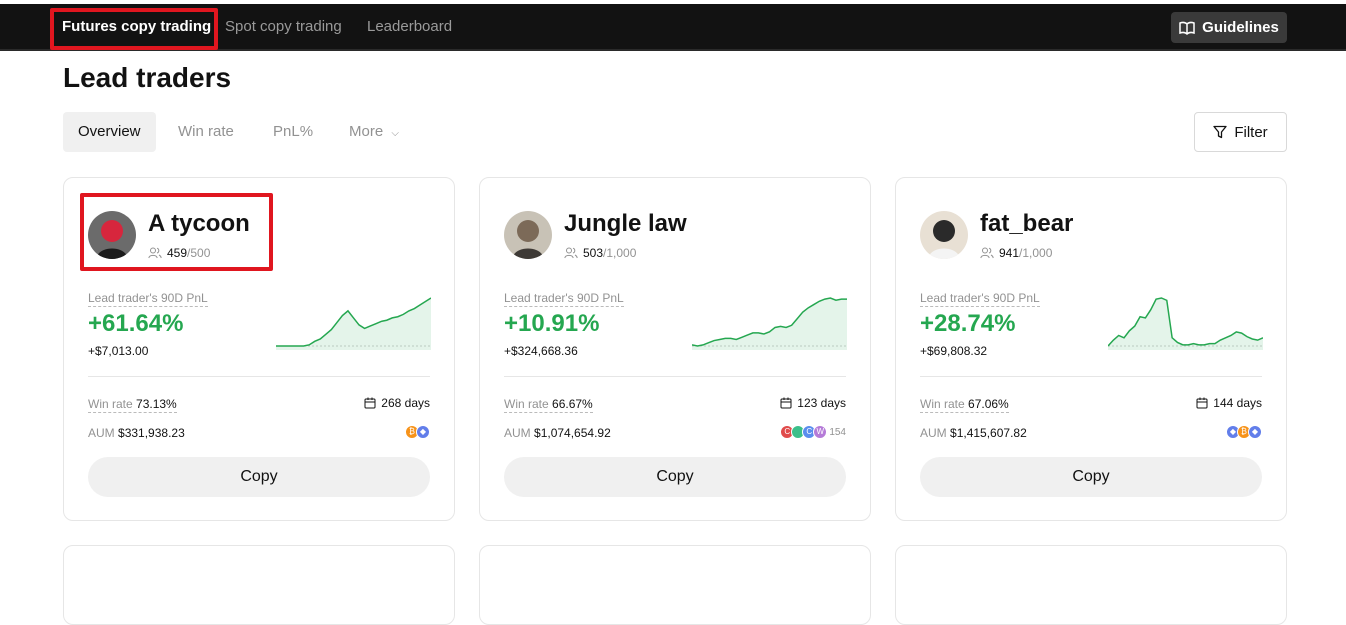  I want to click on traded-coins: ₿ ◆, so click(417, 432).